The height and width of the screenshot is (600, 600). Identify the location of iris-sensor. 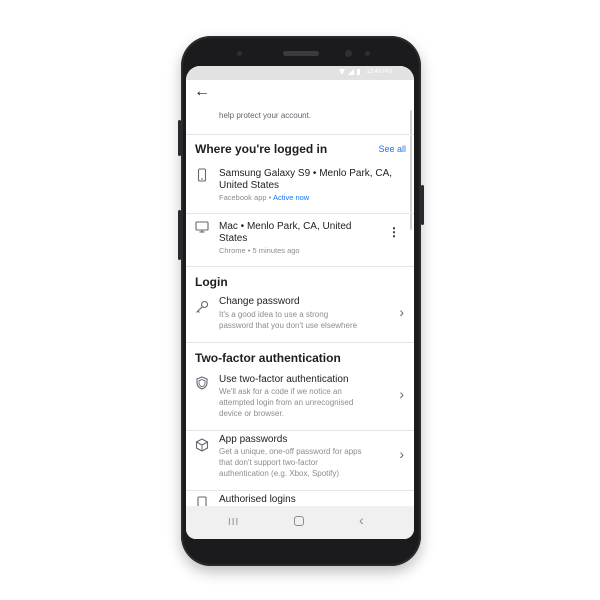
(367, 53).